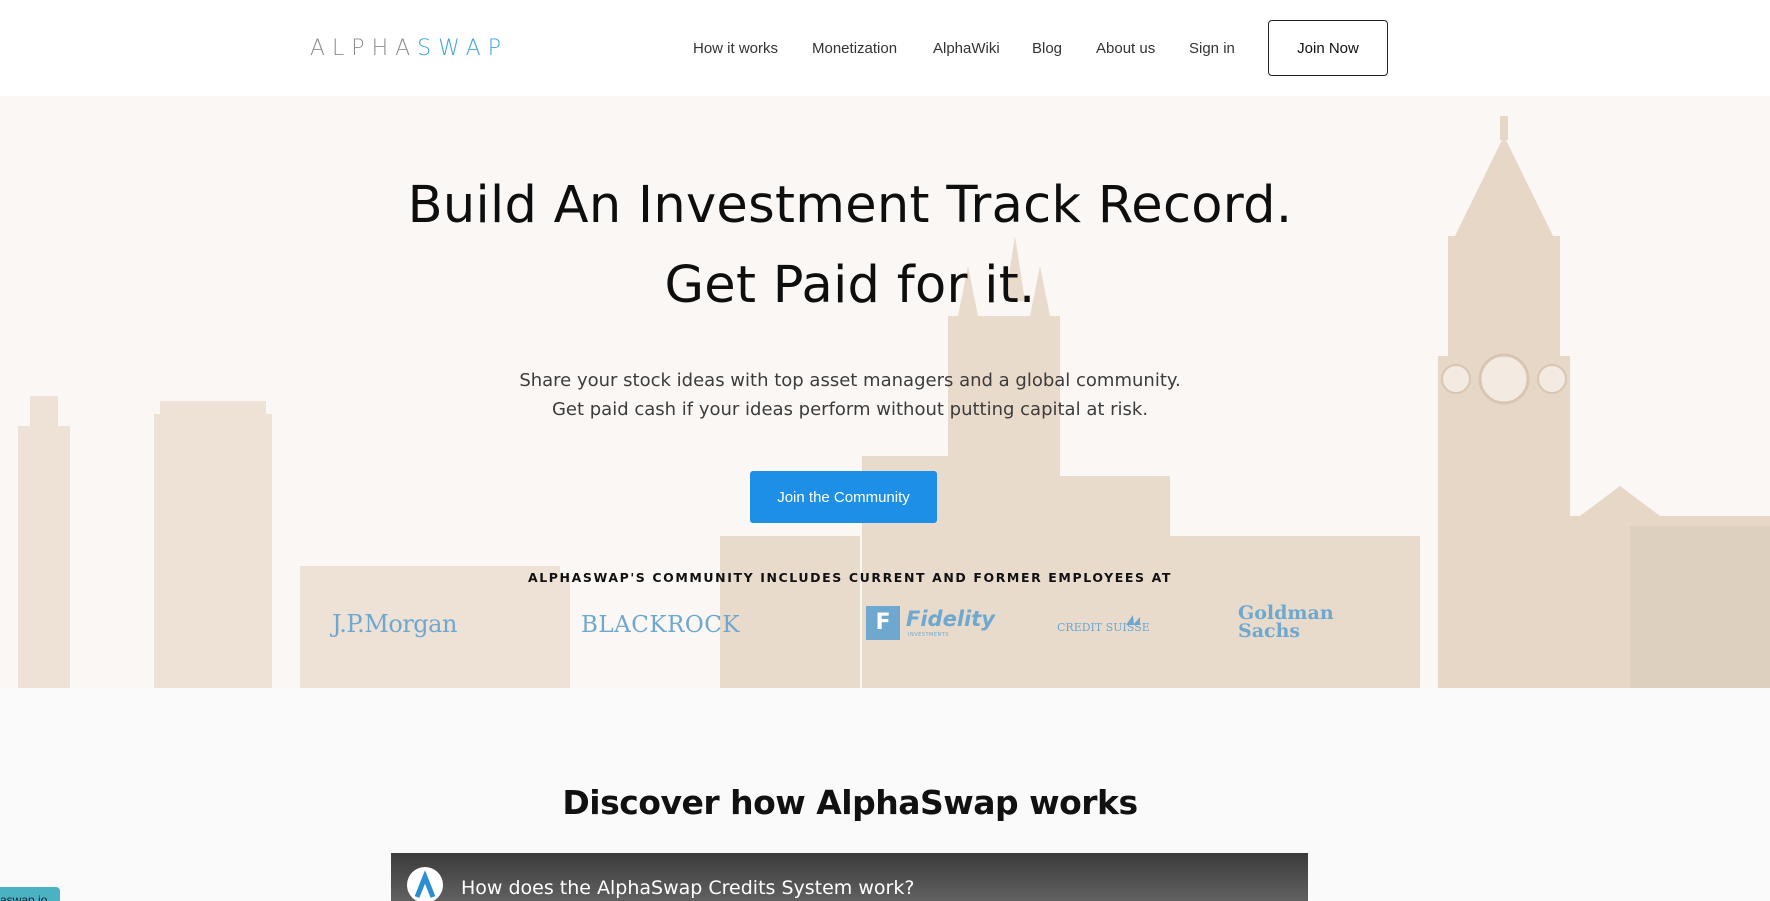 This screenshot has height=901, width=1770. Describe the element at coordinates (850, 802) in the screenshot. I see `discover-section-title: Discover how AlphaSwap works` at that location.